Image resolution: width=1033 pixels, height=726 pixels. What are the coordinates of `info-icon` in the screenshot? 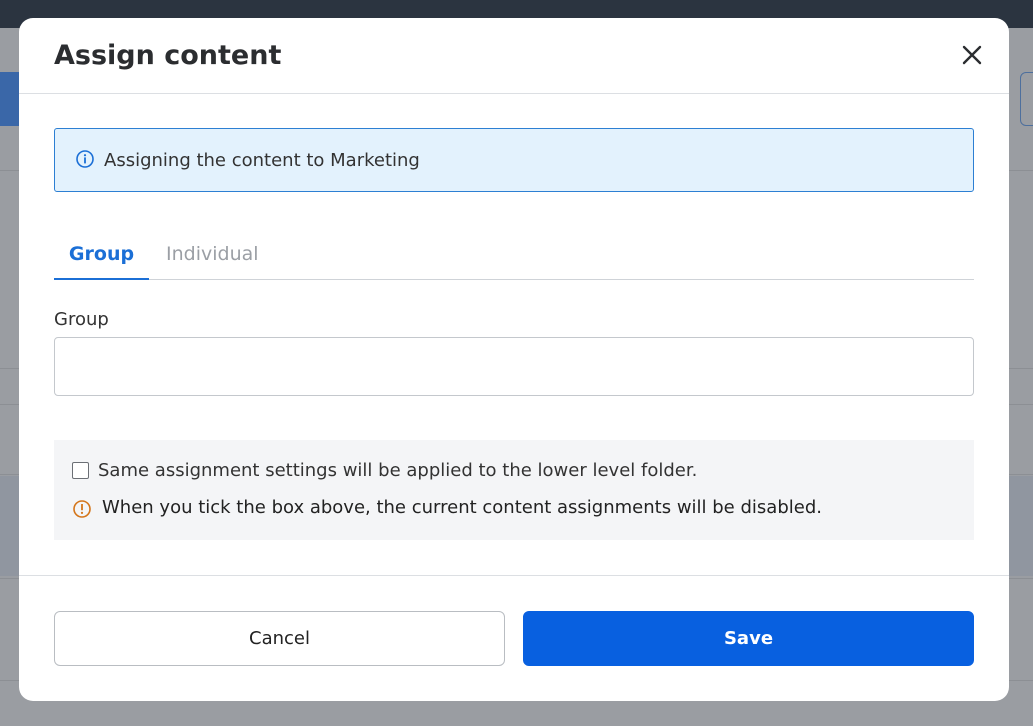 It's located at (85, 159).